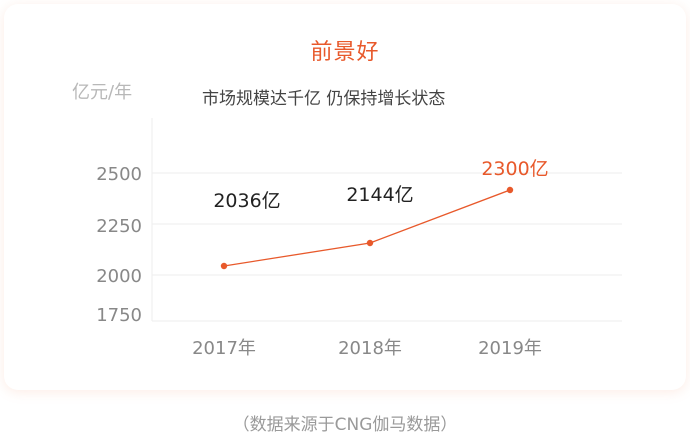 Image resolution: width=690 pixels, height=436 pixels. What do you see at coordinates (510, 348) in the screenshot?
I see `x-tick-label: 2019年` at bounding box center [510, 348].